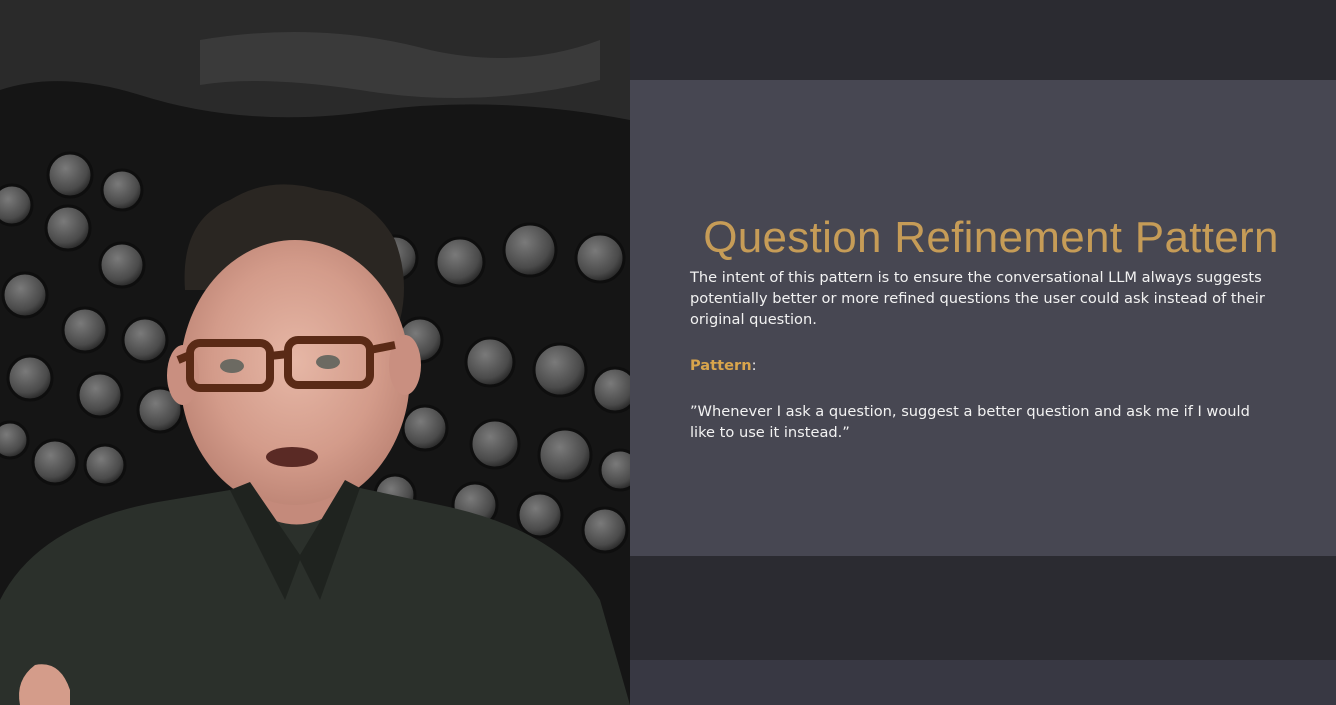 This screenshot has height=705, width=1336. Describe the element at coordinates (980, 365) in the screenshot. I see `pattern-heading: Pattern:` at that location.